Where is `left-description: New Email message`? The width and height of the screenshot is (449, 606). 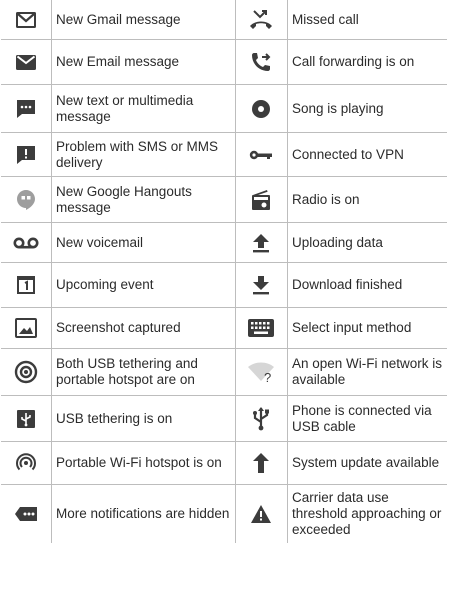
left-description: New Email message is located at coordinates (118, 61).